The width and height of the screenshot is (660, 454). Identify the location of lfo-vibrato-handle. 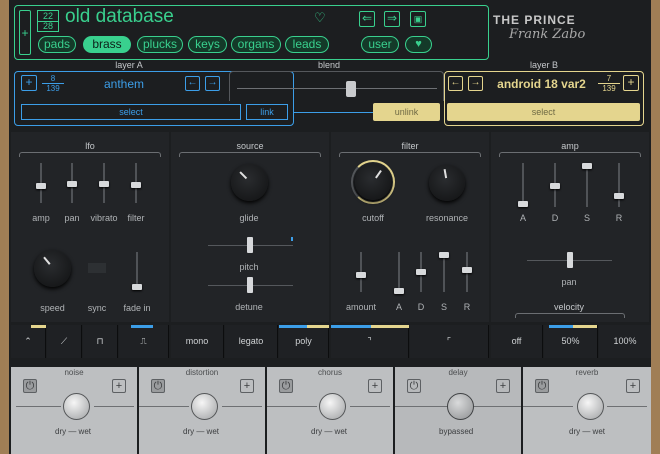
(104, 184).